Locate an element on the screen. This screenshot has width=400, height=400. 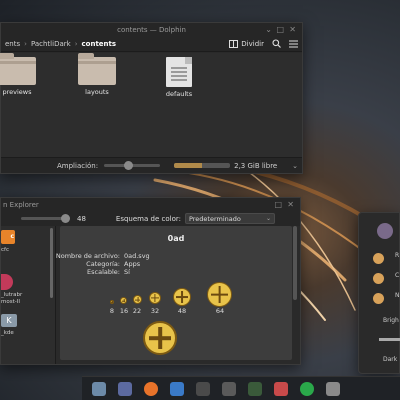
brightness-slider is located at coordinates (389, 339).